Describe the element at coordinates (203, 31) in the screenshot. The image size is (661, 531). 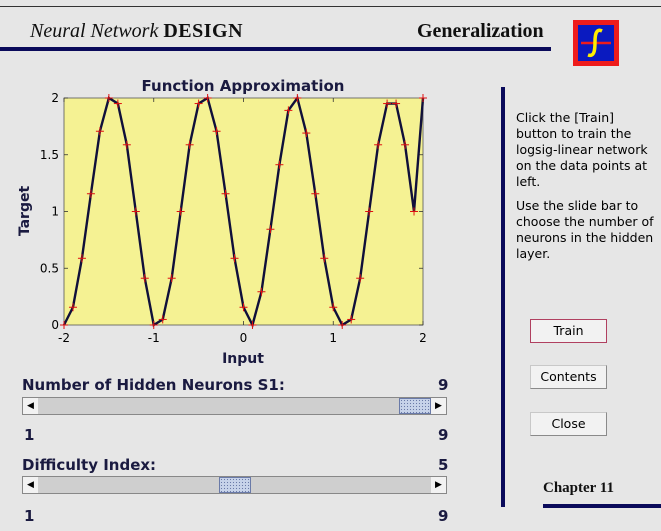
I see `banner-title-bold: DESIGN` at that location.